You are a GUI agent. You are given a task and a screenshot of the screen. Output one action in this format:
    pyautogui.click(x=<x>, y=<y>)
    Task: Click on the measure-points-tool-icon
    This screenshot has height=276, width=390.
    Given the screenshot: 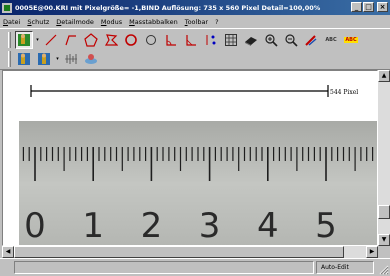 What is the action you would take?
    pyautogui.click(x=211, y=40)
    